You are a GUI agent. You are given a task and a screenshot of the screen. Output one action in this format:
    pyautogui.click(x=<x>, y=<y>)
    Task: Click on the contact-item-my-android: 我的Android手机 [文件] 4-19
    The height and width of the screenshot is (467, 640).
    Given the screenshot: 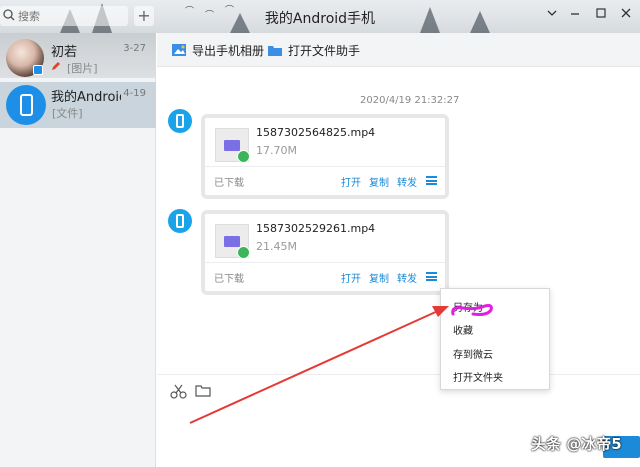 What is the action you would take?
    pyautogui.click(x=78, y=105)
    